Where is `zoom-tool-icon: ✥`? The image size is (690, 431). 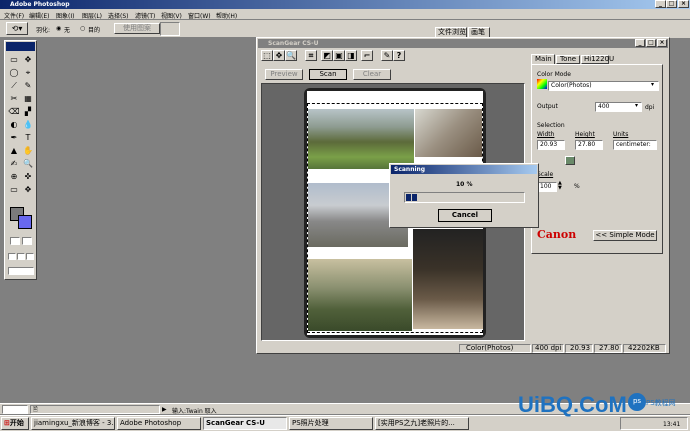
zoom-tool-icon: ✥ is located at coordinates (28, 190).